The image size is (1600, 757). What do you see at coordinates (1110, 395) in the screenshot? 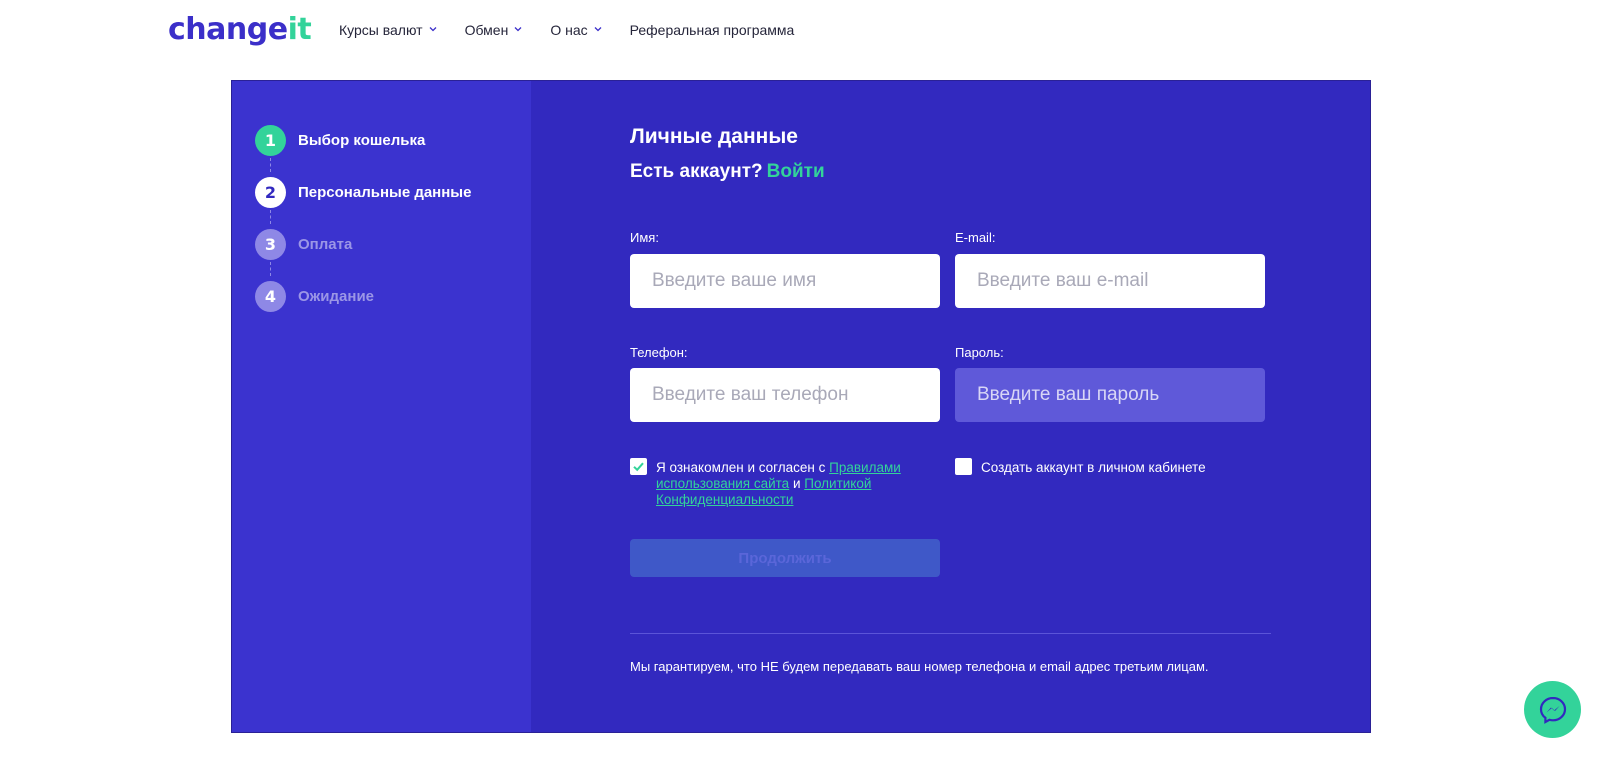
I see `password-input` at bounding box center [1110, 395].